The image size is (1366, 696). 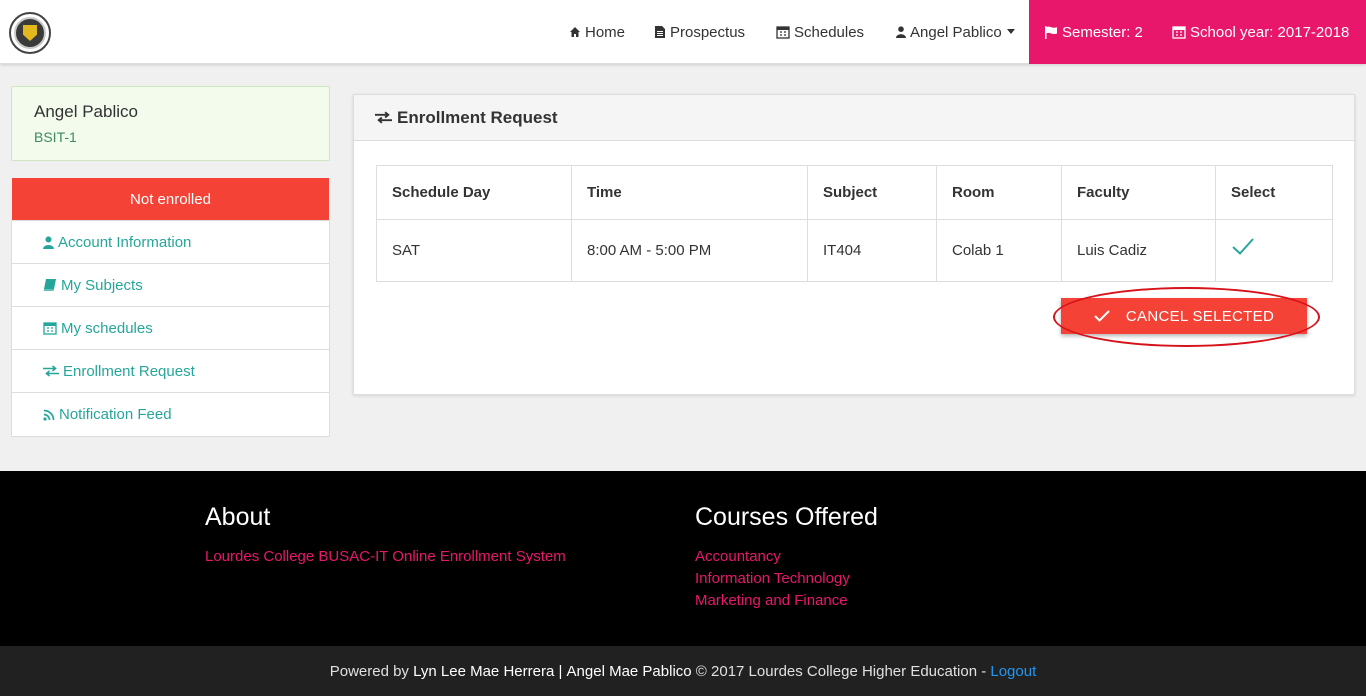 I want to click on column-header-select: Select, so click(x=1274, y=192).